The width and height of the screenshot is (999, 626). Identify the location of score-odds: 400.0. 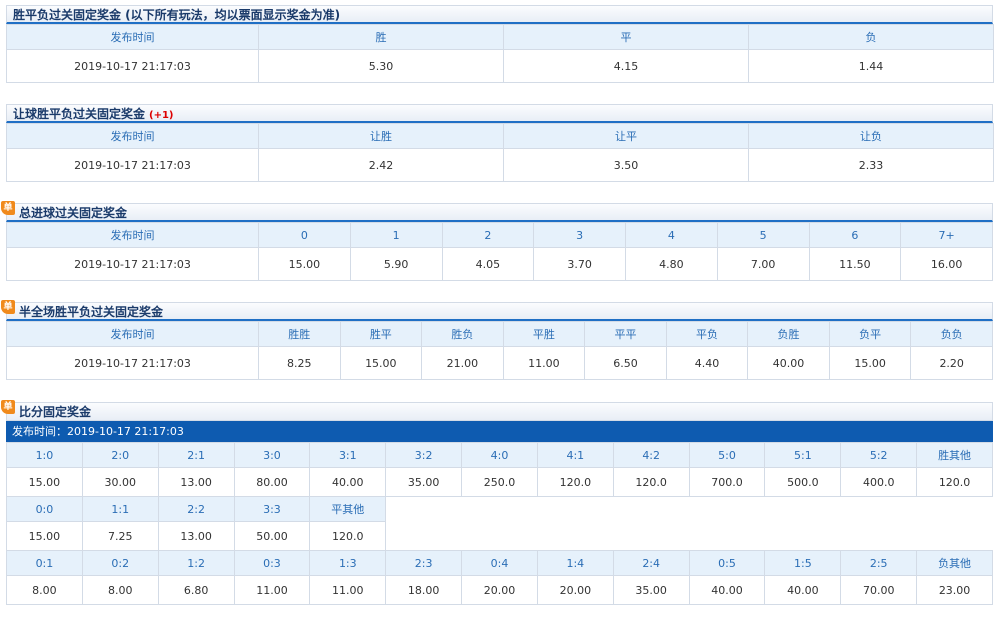
(879, 482).